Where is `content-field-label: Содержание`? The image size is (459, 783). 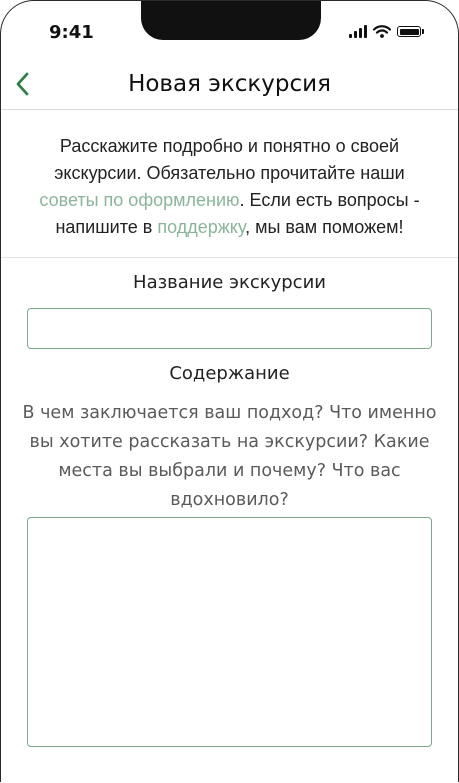 content-field-label: Содержание is located at coordinates (229, 373).